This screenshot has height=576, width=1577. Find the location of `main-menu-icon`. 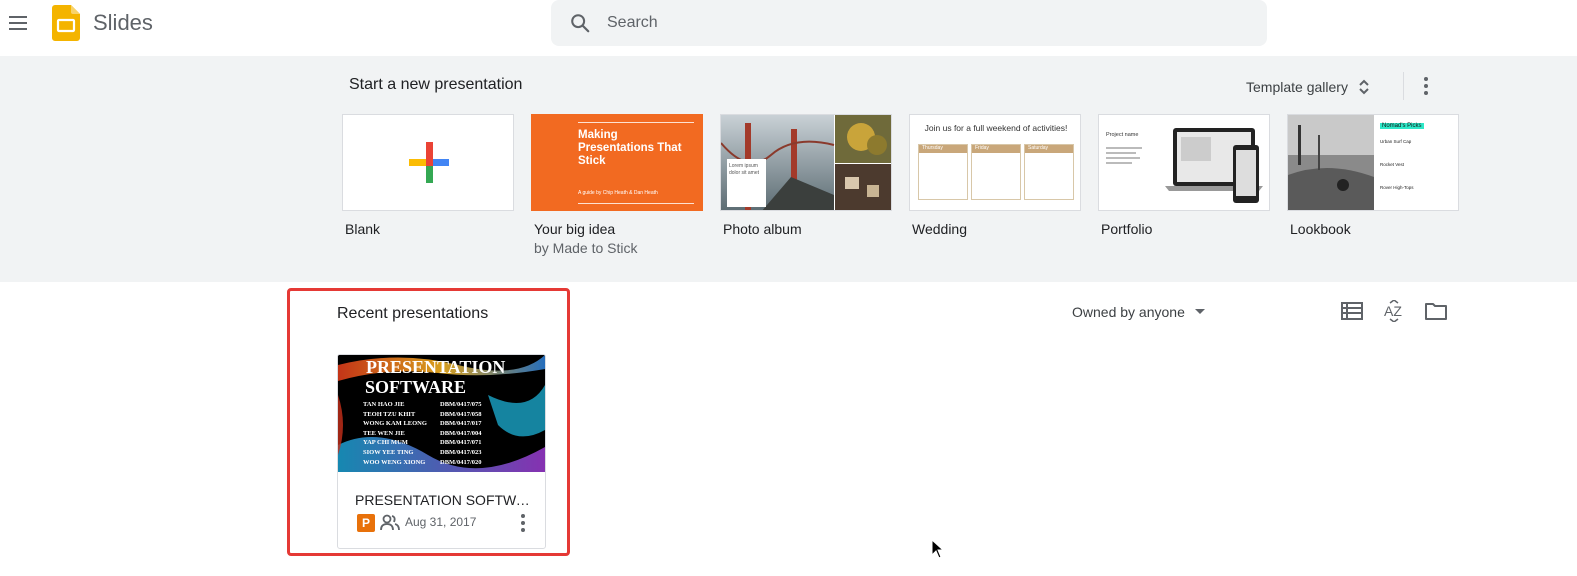

main-menu-icon is located at coordinates (18, 23).